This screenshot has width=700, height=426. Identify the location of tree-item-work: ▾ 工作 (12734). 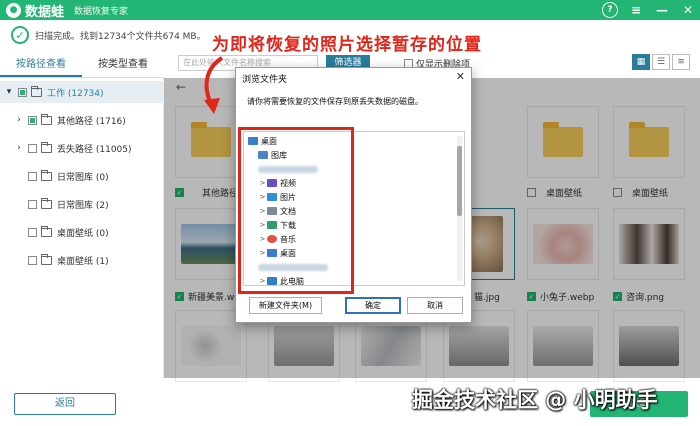
(82, 92).